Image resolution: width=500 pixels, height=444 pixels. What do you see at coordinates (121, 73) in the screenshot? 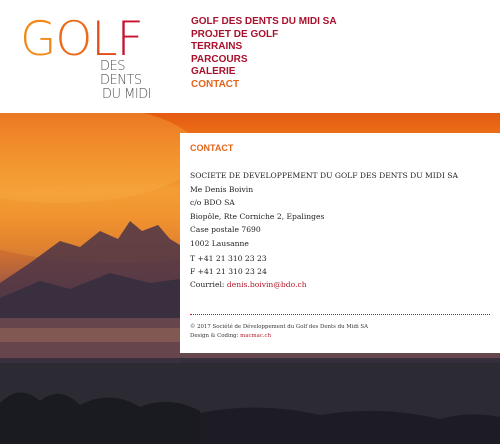
I see `logo-subtitle-line1: DES DENTS` at bounding box center [121, 73].